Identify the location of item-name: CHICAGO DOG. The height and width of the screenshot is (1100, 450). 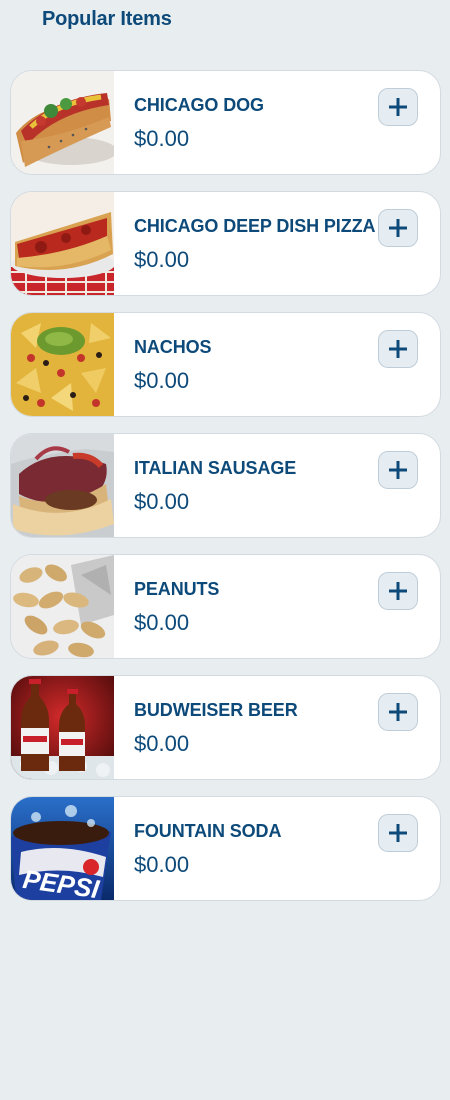
(199, 105).